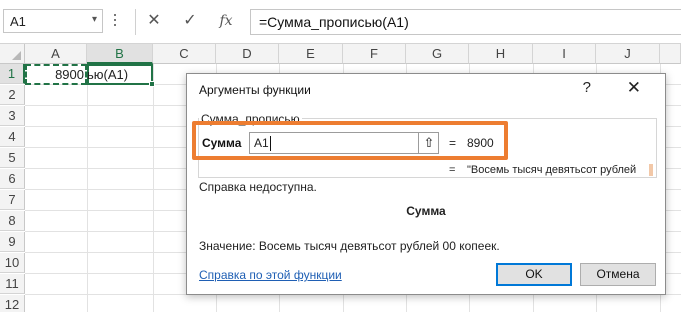  What do you see at coordinates (226, 21) in the screenshot?
I see `fx-icon: fx` at bounding box center [226, 21].